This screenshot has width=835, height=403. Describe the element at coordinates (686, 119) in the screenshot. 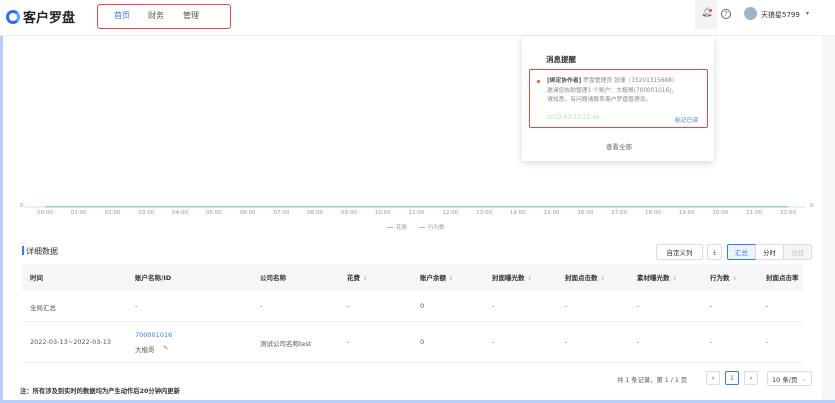

I see `mark-read-link: 标记已读` at that location.